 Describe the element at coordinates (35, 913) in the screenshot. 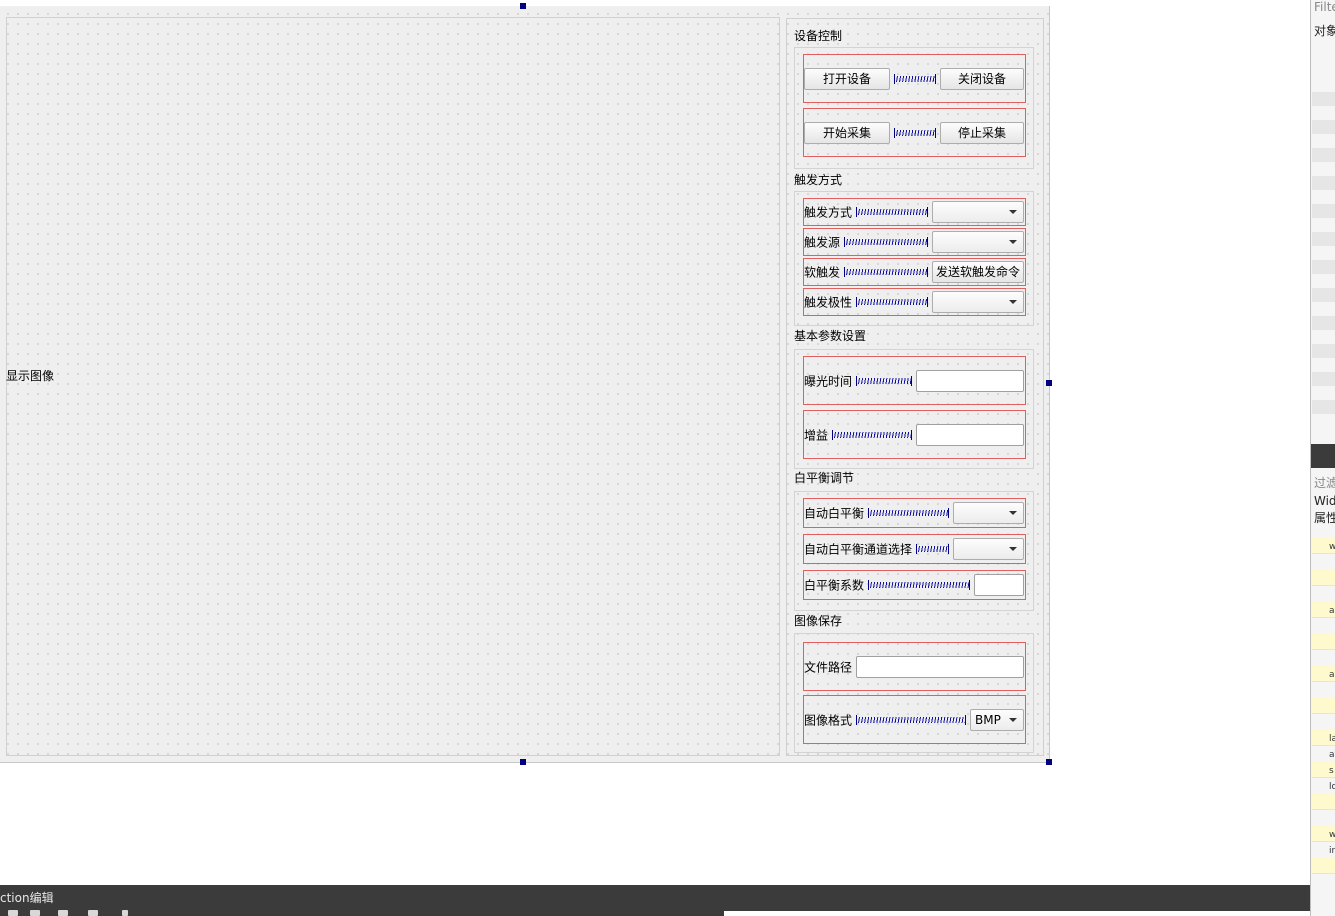

I see `copy-icon` at that location.